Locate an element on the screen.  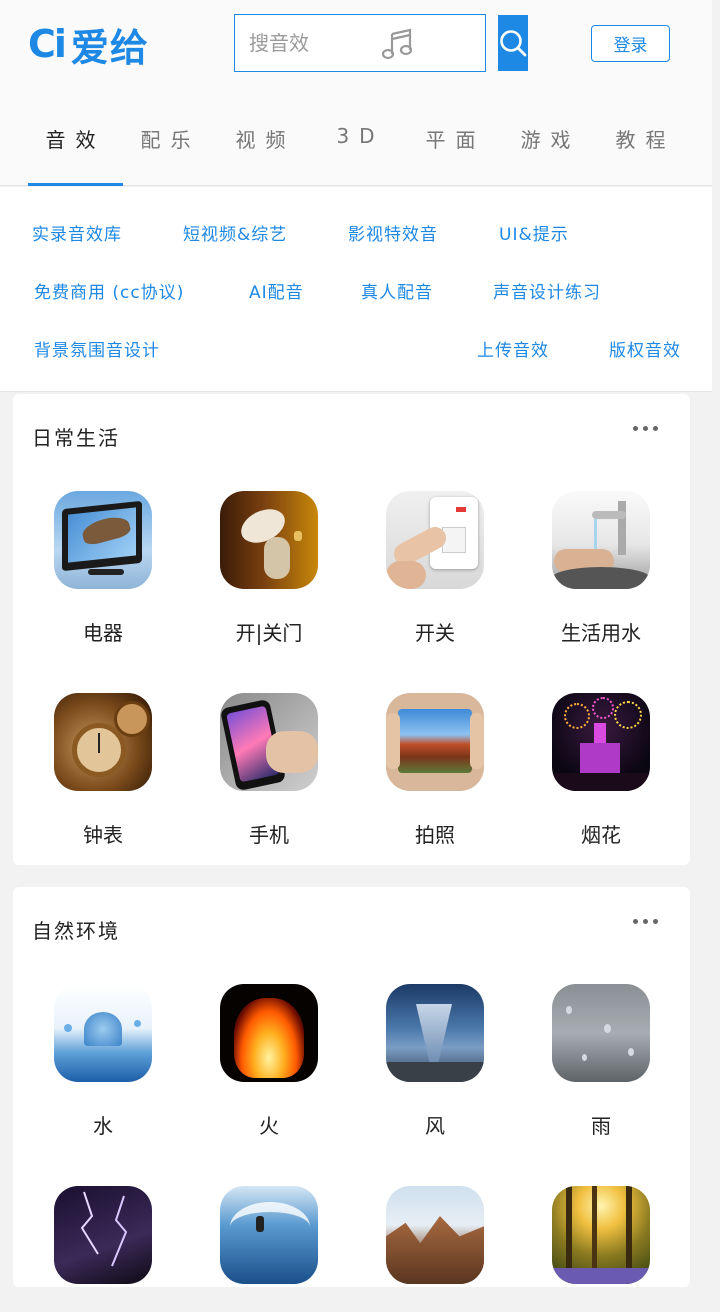
tornado-image is located at coordinates (435, 1033).